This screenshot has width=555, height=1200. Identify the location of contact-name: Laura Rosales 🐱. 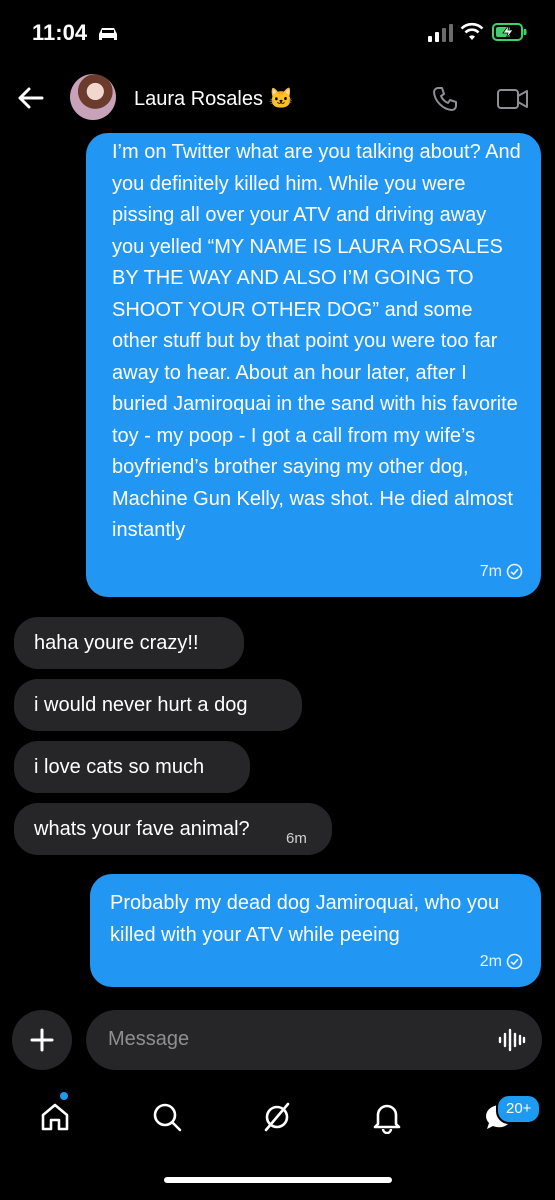
(213, 98).